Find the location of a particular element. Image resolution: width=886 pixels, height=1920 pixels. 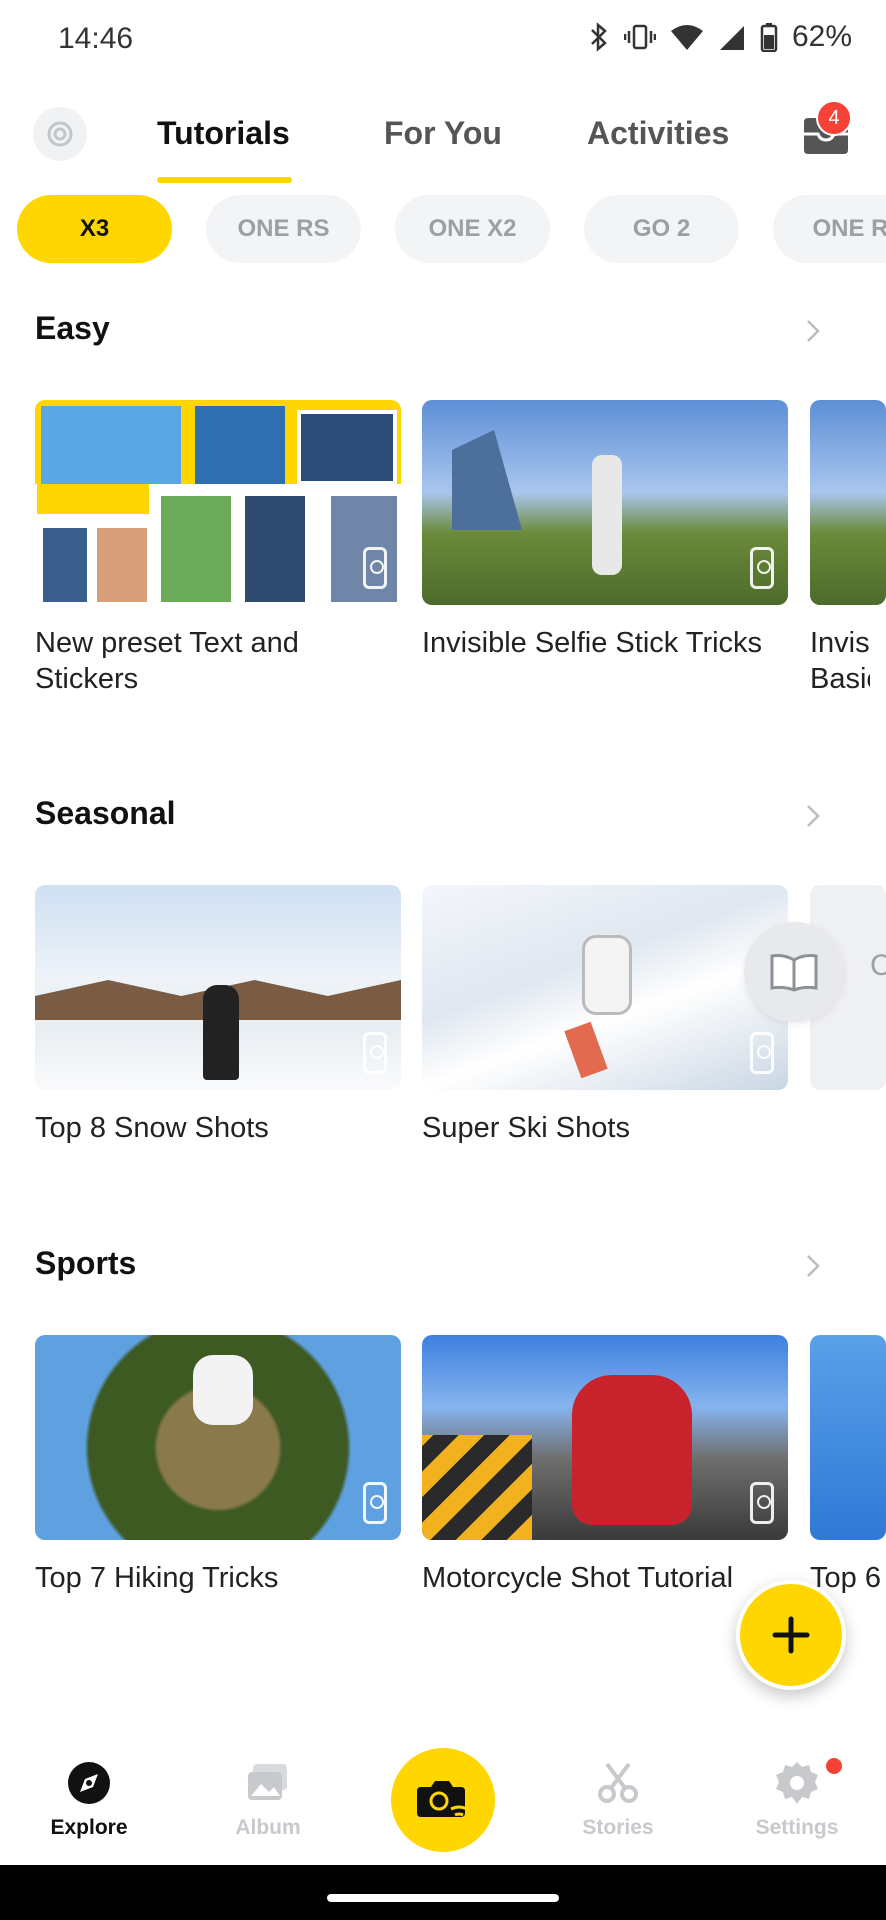

chip-one-rs: ONE RS is located at coordinates (283, 229).